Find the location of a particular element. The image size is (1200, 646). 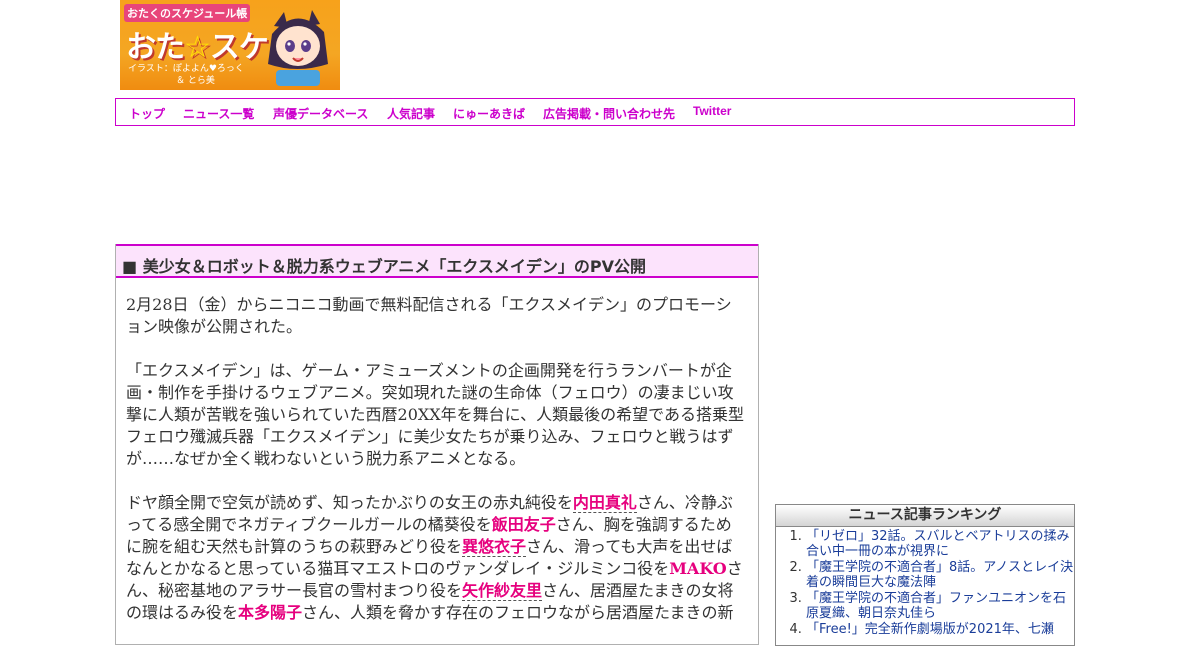

ranking-link: 「魔王学院の不適合者」ファンユニオンを石原夏織、朝日奈丸佳ら is located at coordinates (936, 606).